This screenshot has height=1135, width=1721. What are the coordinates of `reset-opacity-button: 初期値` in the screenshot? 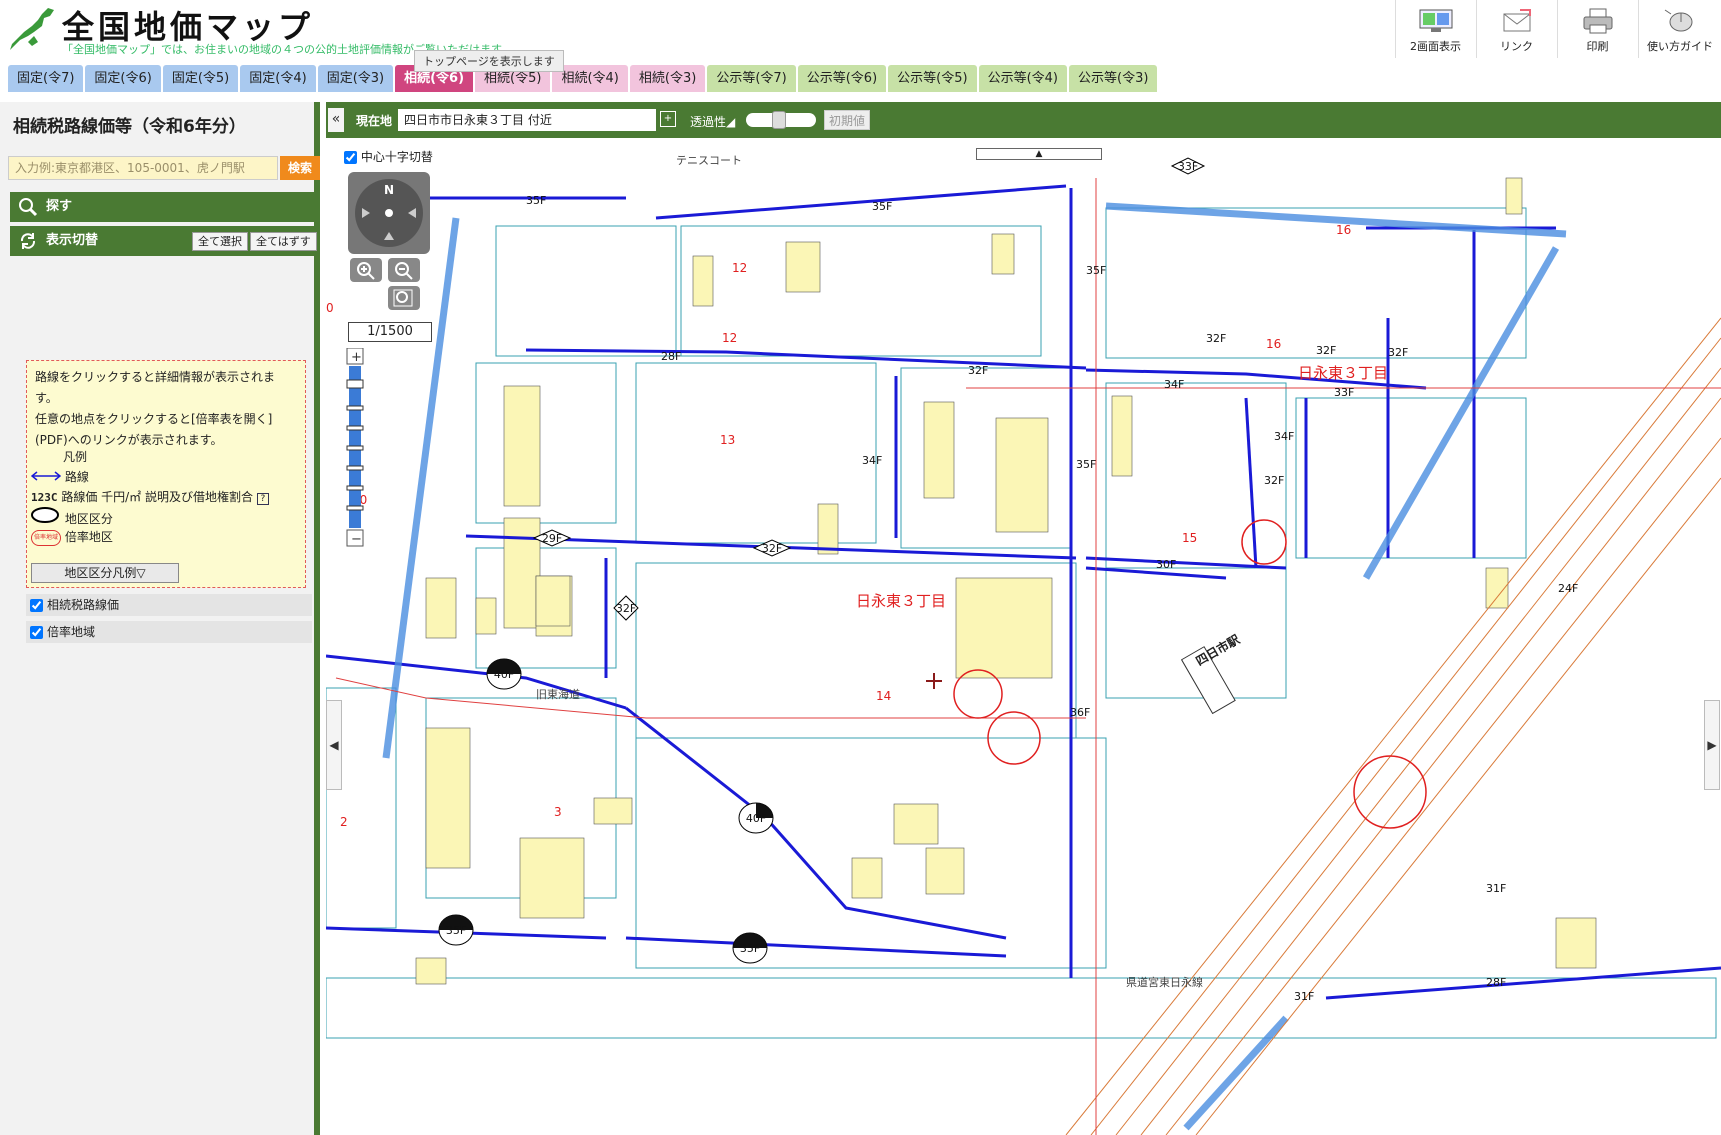 It's located at (847, 120).